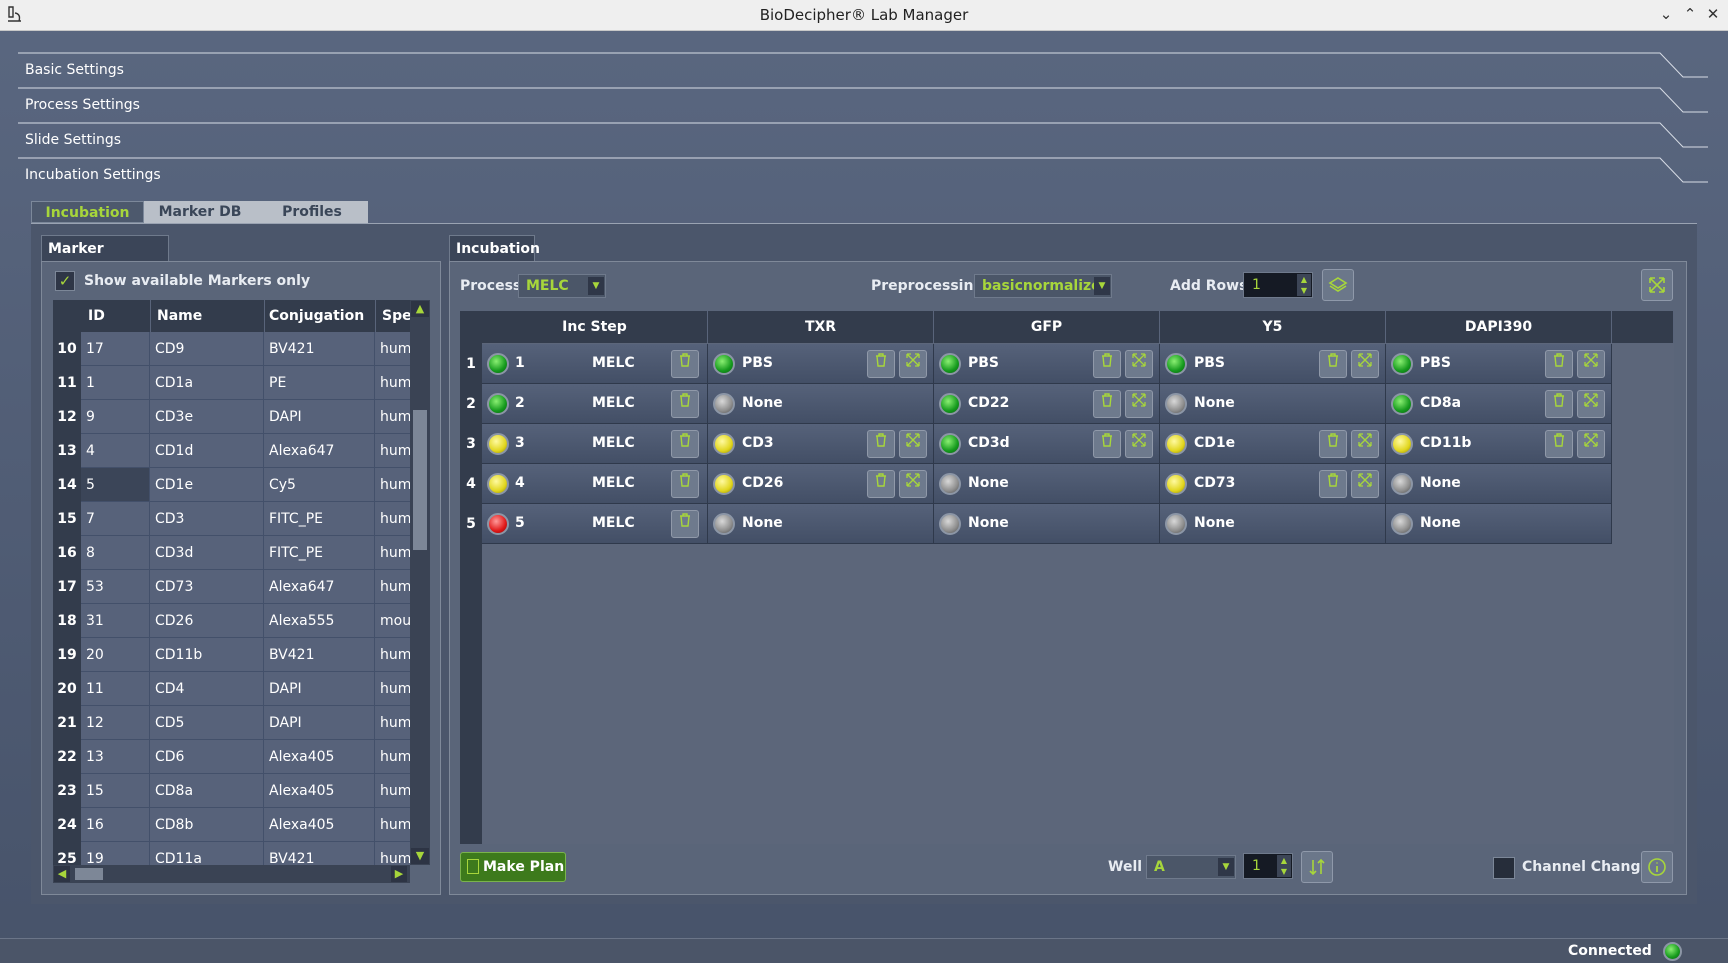 The height and width of the screenshot is (963, 1728). Describe the element at coordinates (1713, 14) in the screenshot. I see `close-button: ✕` at that location.